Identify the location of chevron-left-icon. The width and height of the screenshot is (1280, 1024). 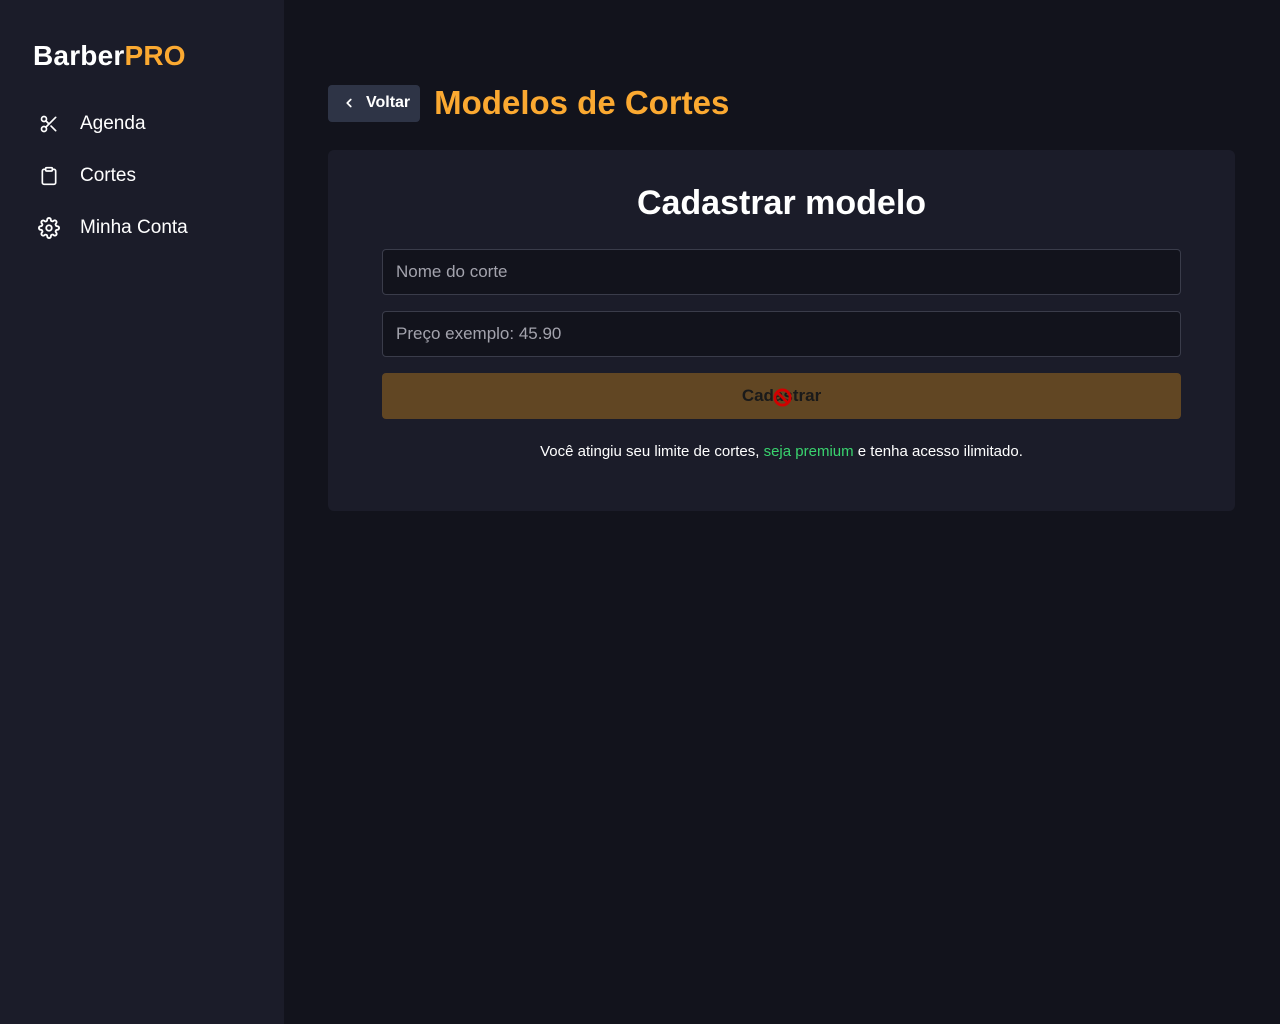
(349, 103).